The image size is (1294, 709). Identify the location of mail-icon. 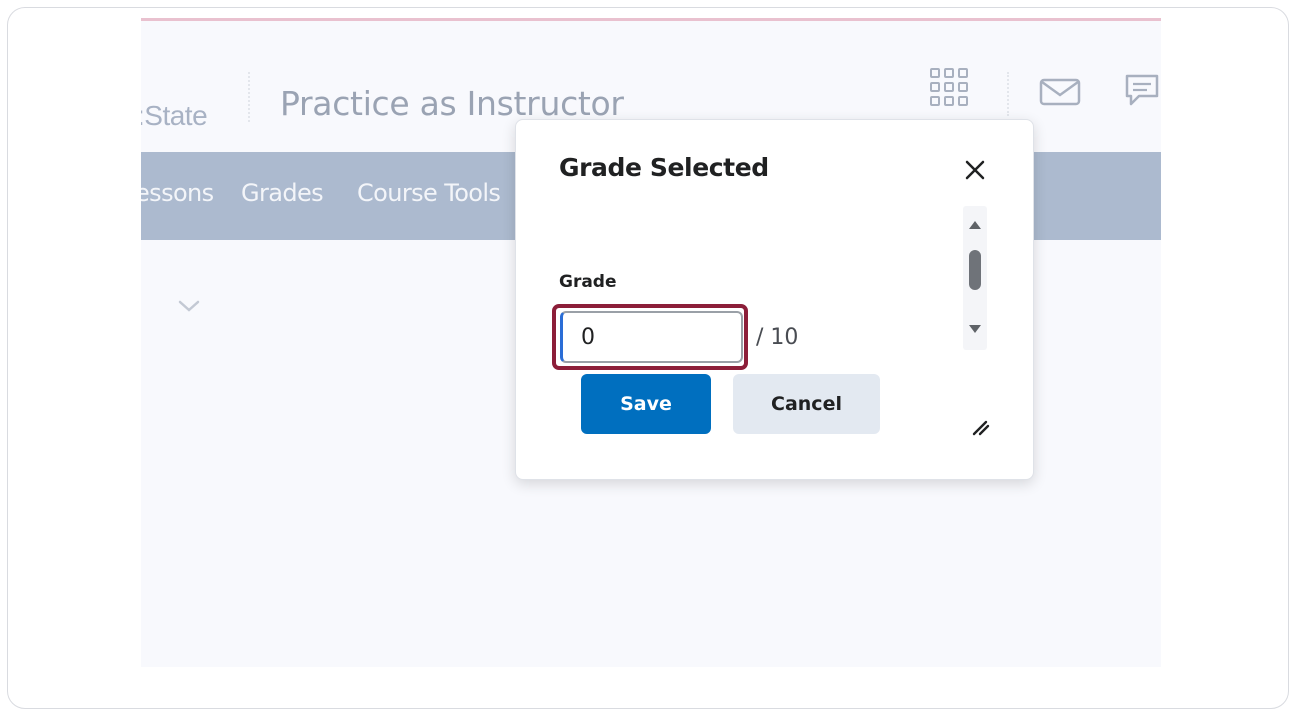
(1060, 94).